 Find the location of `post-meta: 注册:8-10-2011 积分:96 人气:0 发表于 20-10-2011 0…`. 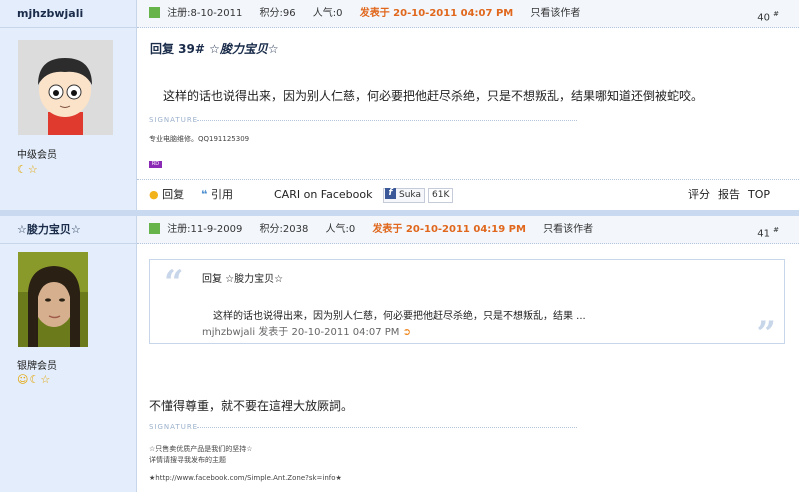

post-meta: 注册:8-10-2011 积分:96 人气:0 发表于 20-10-2011 0… is located at coordinates (468, 14).